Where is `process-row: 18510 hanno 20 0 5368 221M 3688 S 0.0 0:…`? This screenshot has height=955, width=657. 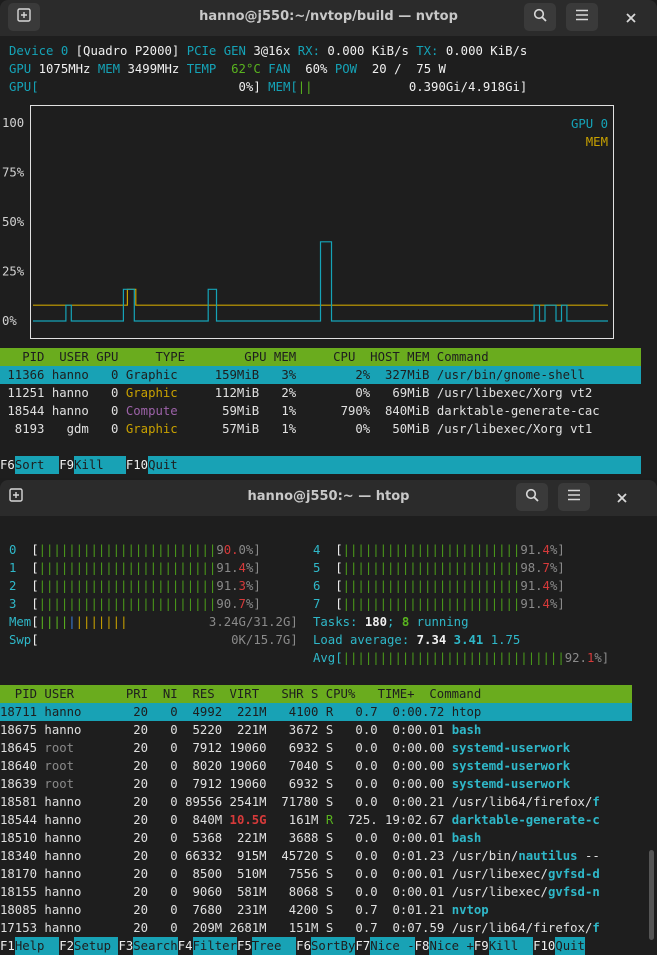 process-row: 18510 hanno 20 0 5368 221M 3688 S 0.0 0:… is located at coordinates (240, 838).